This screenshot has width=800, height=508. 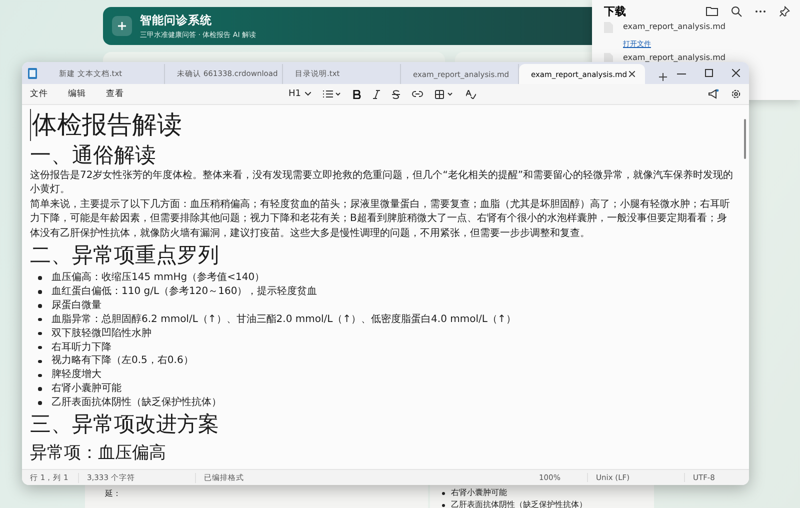 What do you see at coordinates (176, 20) in the screenshot?
I see `app-title: 智能问诊系统` at bounding box center [176, 20].